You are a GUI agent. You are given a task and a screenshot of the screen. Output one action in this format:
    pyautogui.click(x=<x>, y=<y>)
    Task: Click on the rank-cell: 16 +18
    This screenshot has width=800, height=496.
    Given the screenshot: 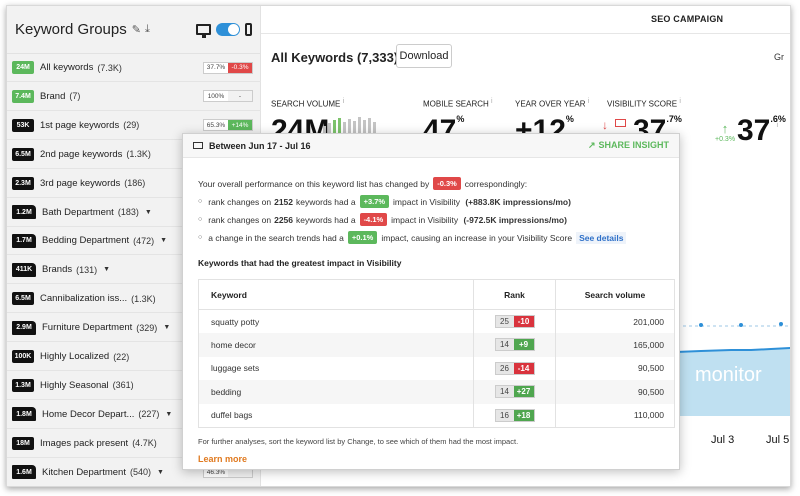 What is the action you would take?
    pyautogui.click(x=514, y=415)
    